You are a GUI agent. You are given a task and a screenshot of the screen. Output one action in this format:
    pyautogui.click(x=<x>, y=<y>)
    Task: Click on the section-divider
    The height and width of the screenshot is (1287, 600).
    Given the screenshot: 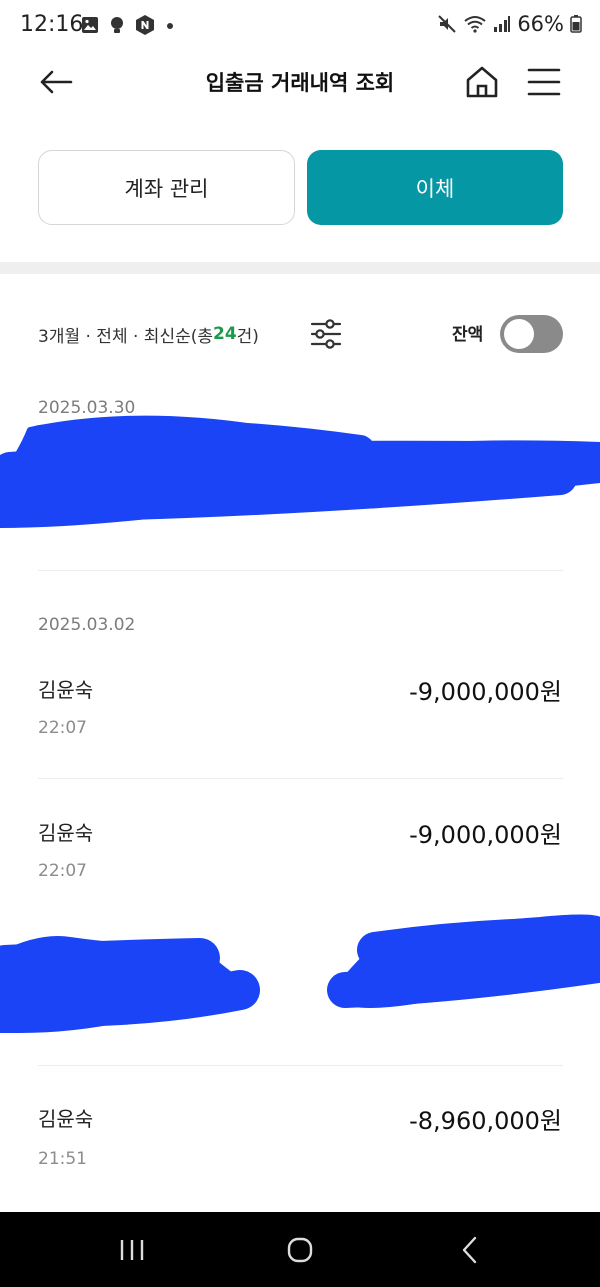 What is the action you would take?
    pyautogui.click(x=300, y=268)
    